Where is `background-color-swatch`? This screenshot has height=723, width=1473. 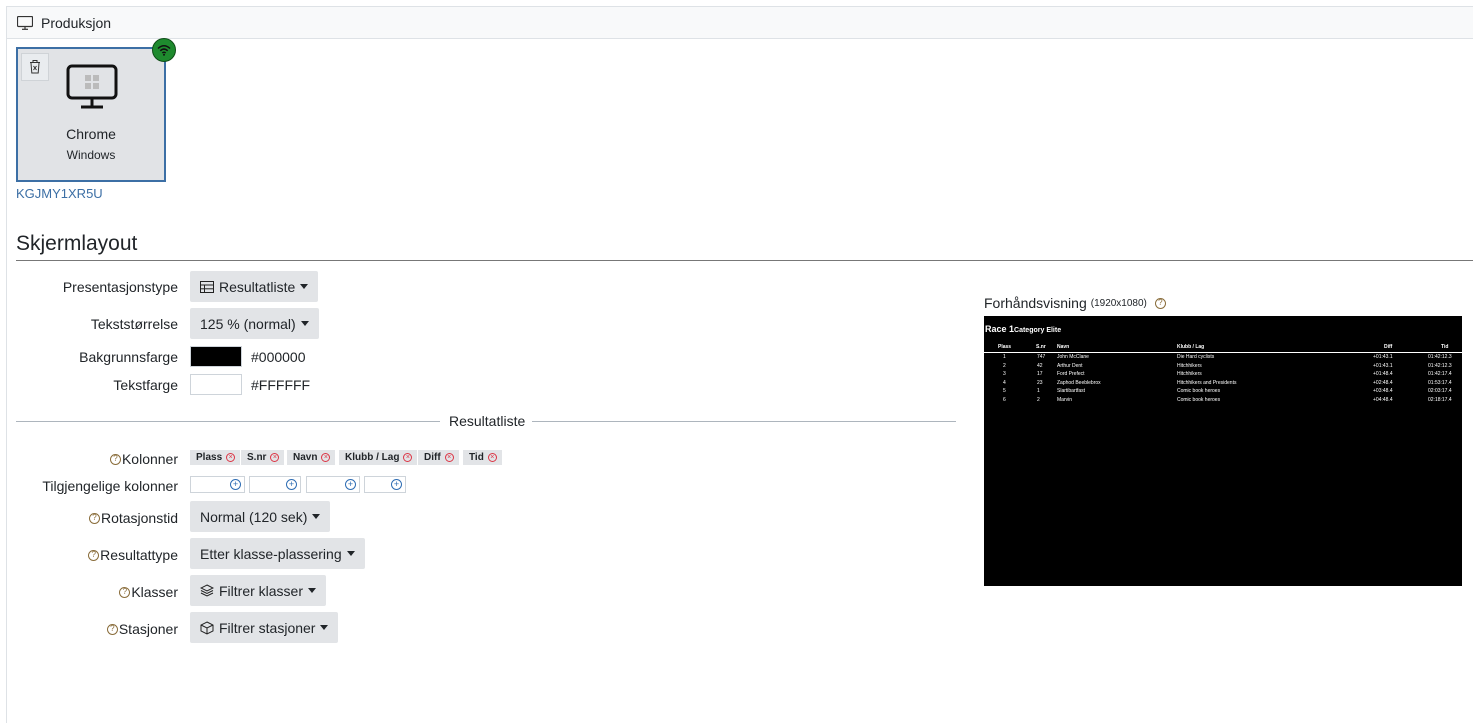
background-color-swatch is located at coordinates (216, 356).